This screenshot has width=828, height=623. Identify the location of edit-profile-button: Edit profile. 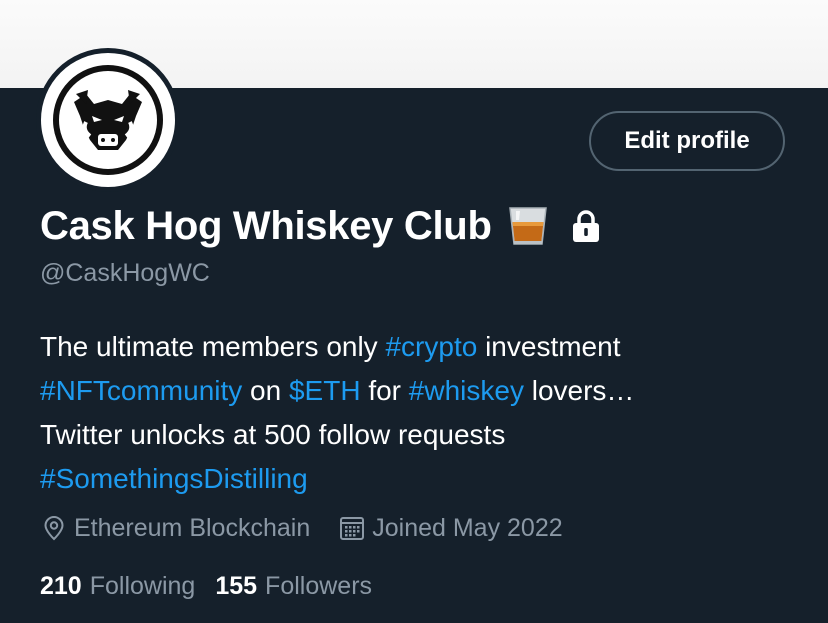
(687, 141).